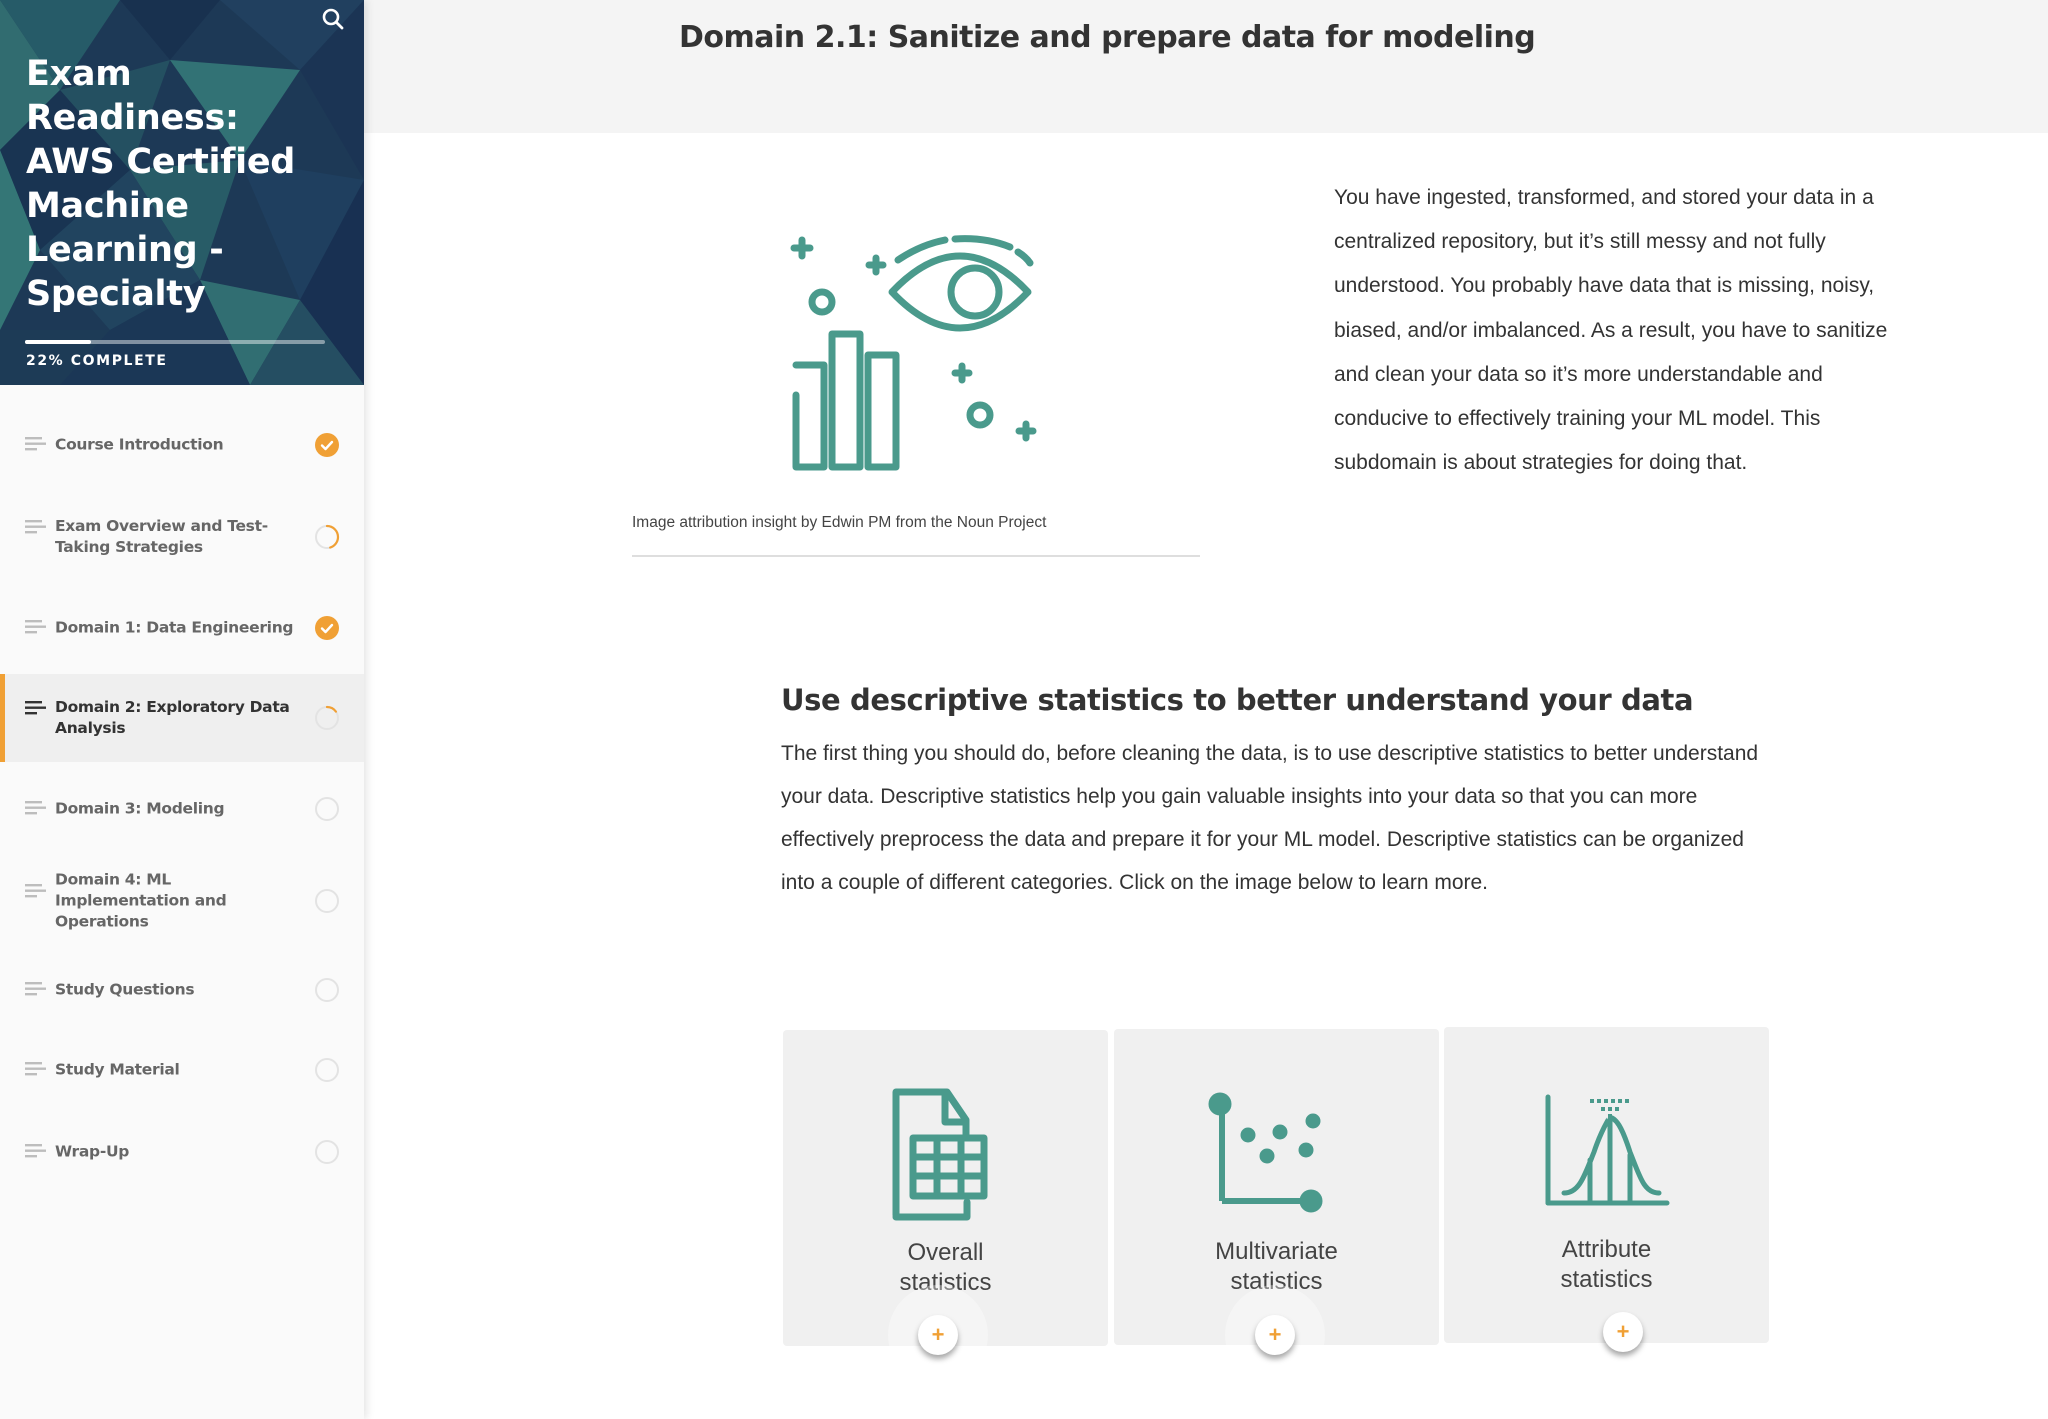  What do you see at coordinates (58, 342) in the screenshot?
I see `course-progress-fill` at bounding box center [58, 342].